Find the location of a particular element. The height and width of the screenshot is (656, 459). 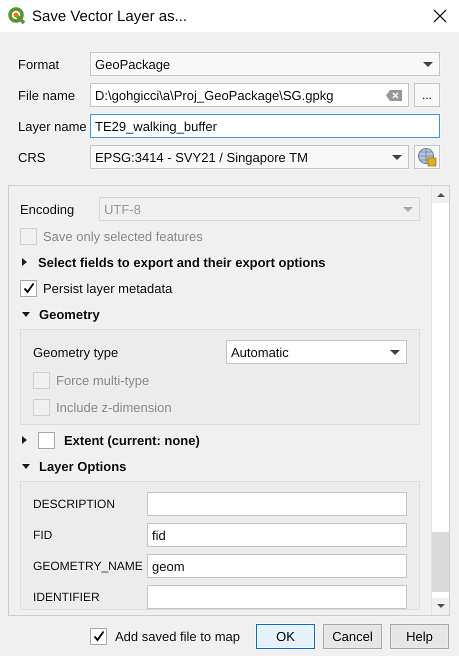

crs-select-button is located at coordinates (427, 157).